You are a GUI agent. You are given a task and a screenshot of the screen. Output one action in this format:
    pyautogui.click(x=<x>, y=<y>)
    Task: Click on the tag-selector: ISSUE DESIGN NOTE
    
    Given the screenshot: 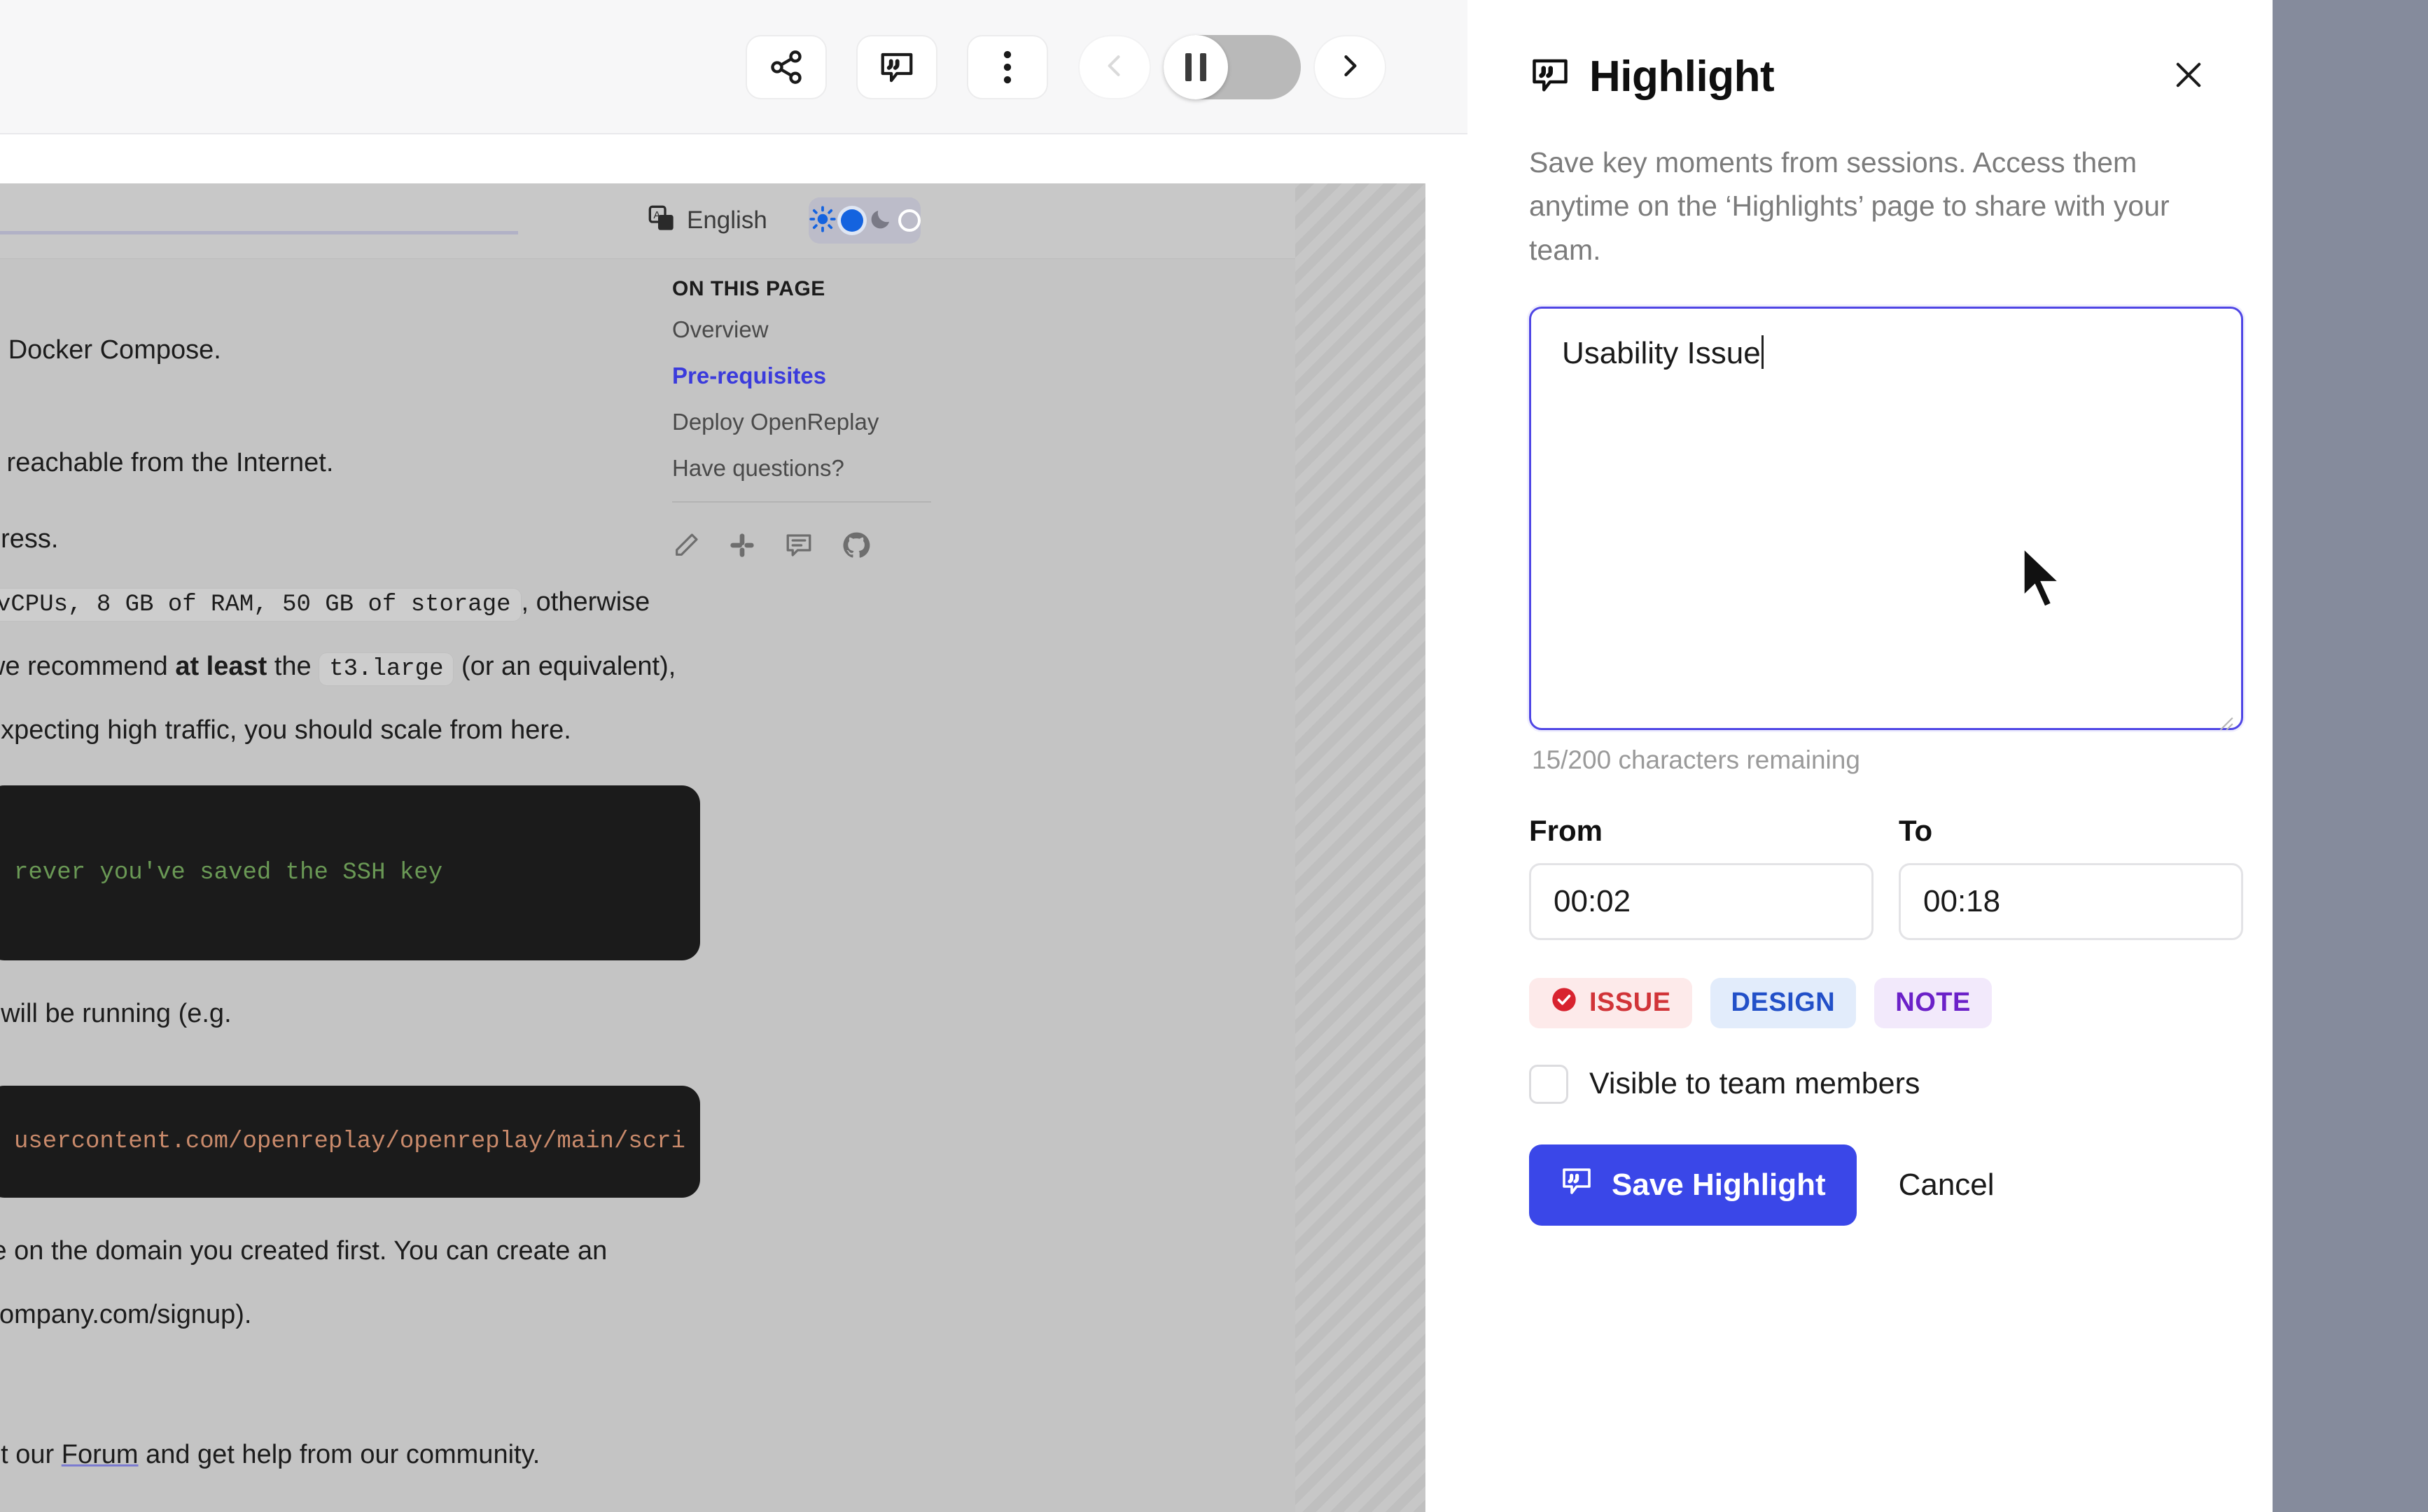 What is the action you would take?
    pyautogui.click(x=1870, y=1002)
    